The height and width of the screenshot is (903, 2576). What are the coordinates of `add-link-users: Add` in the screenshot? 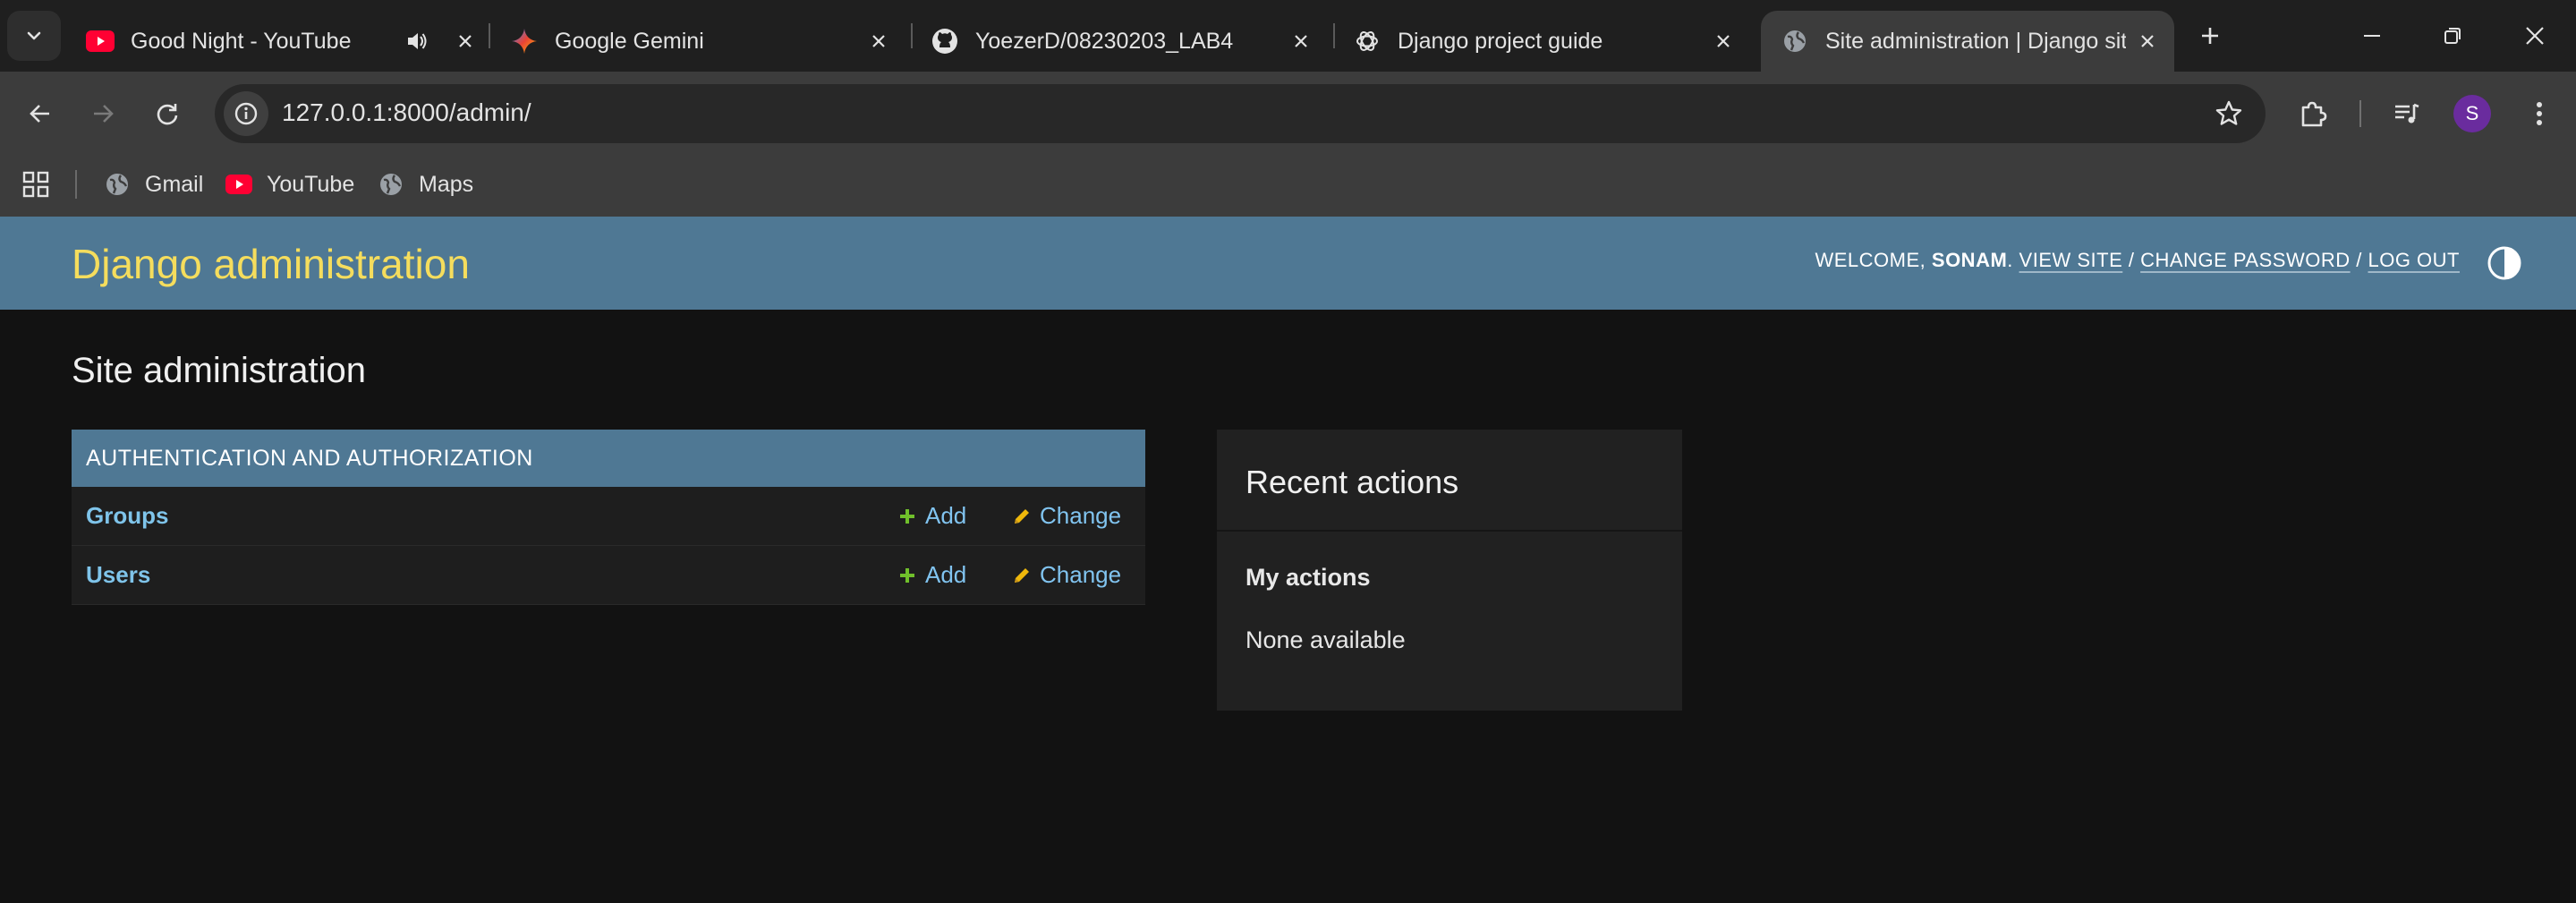 It's located at (931, 575).